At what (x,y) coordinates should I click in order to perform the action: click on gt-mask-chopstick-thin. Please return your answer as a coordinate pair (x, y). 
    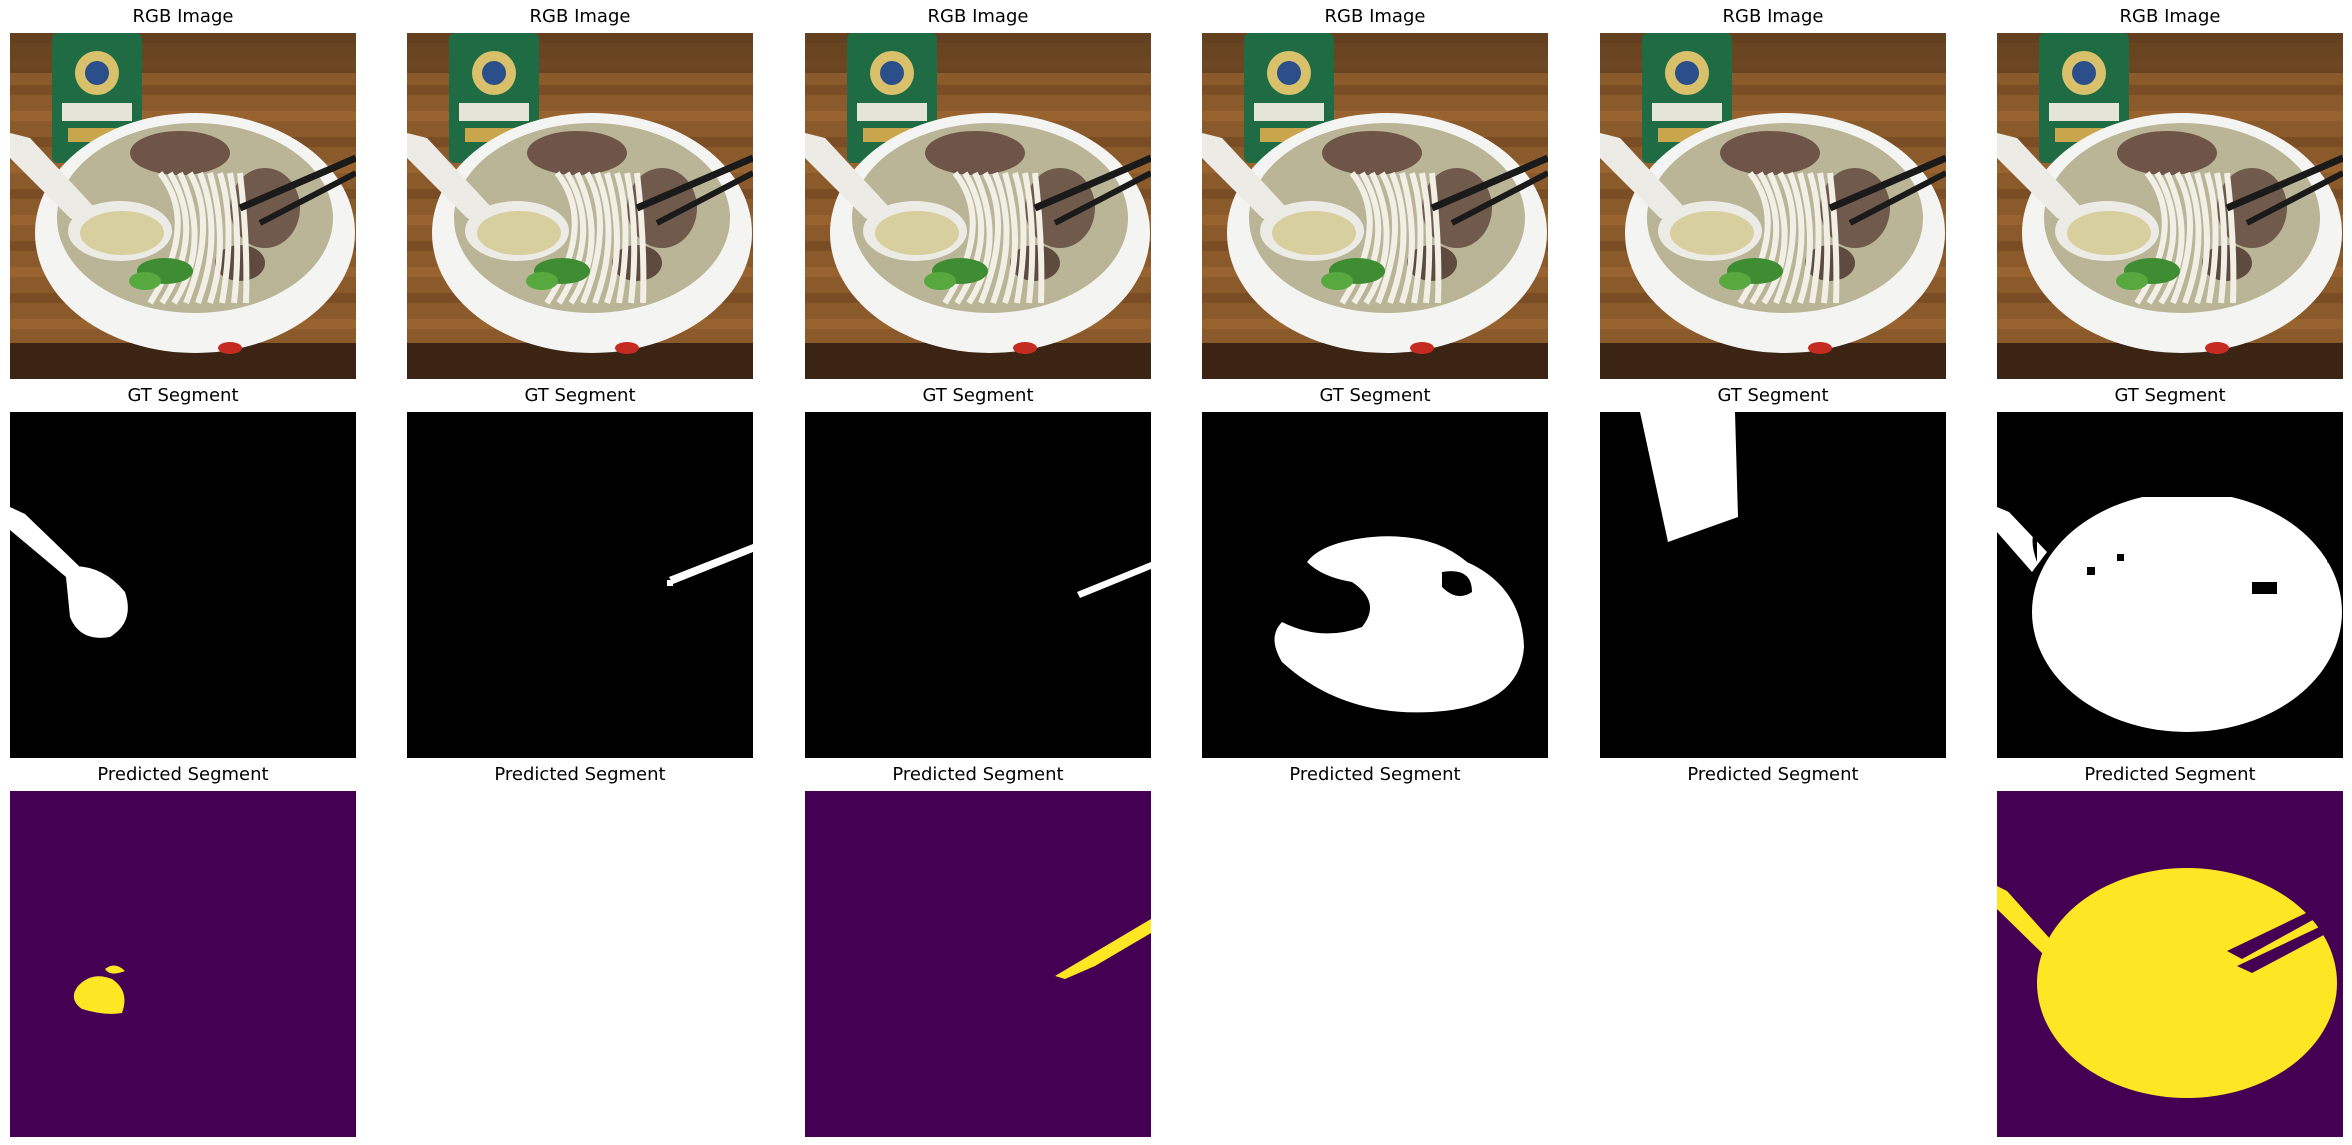
    Looking at the image, I should click on (580, 585).